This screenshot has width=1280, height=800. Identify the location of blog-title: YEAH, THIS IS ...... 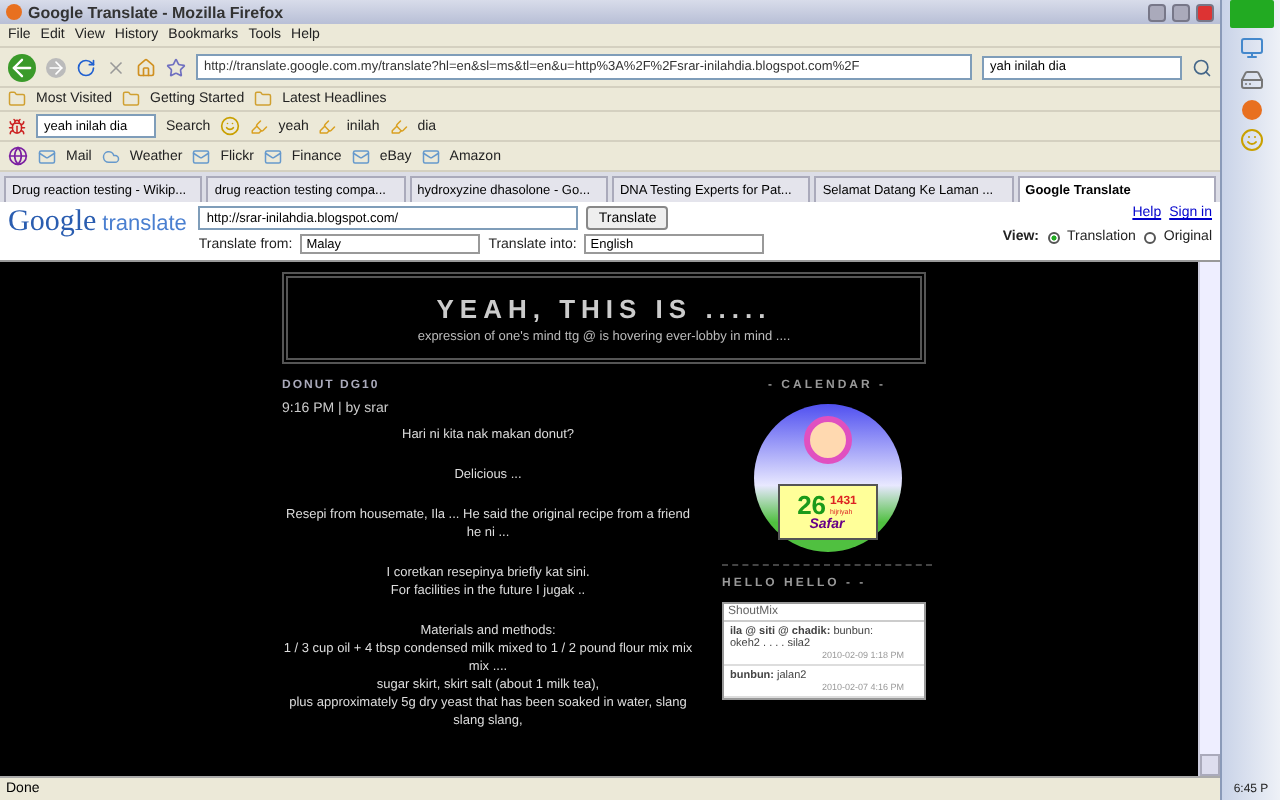
(604, 308).